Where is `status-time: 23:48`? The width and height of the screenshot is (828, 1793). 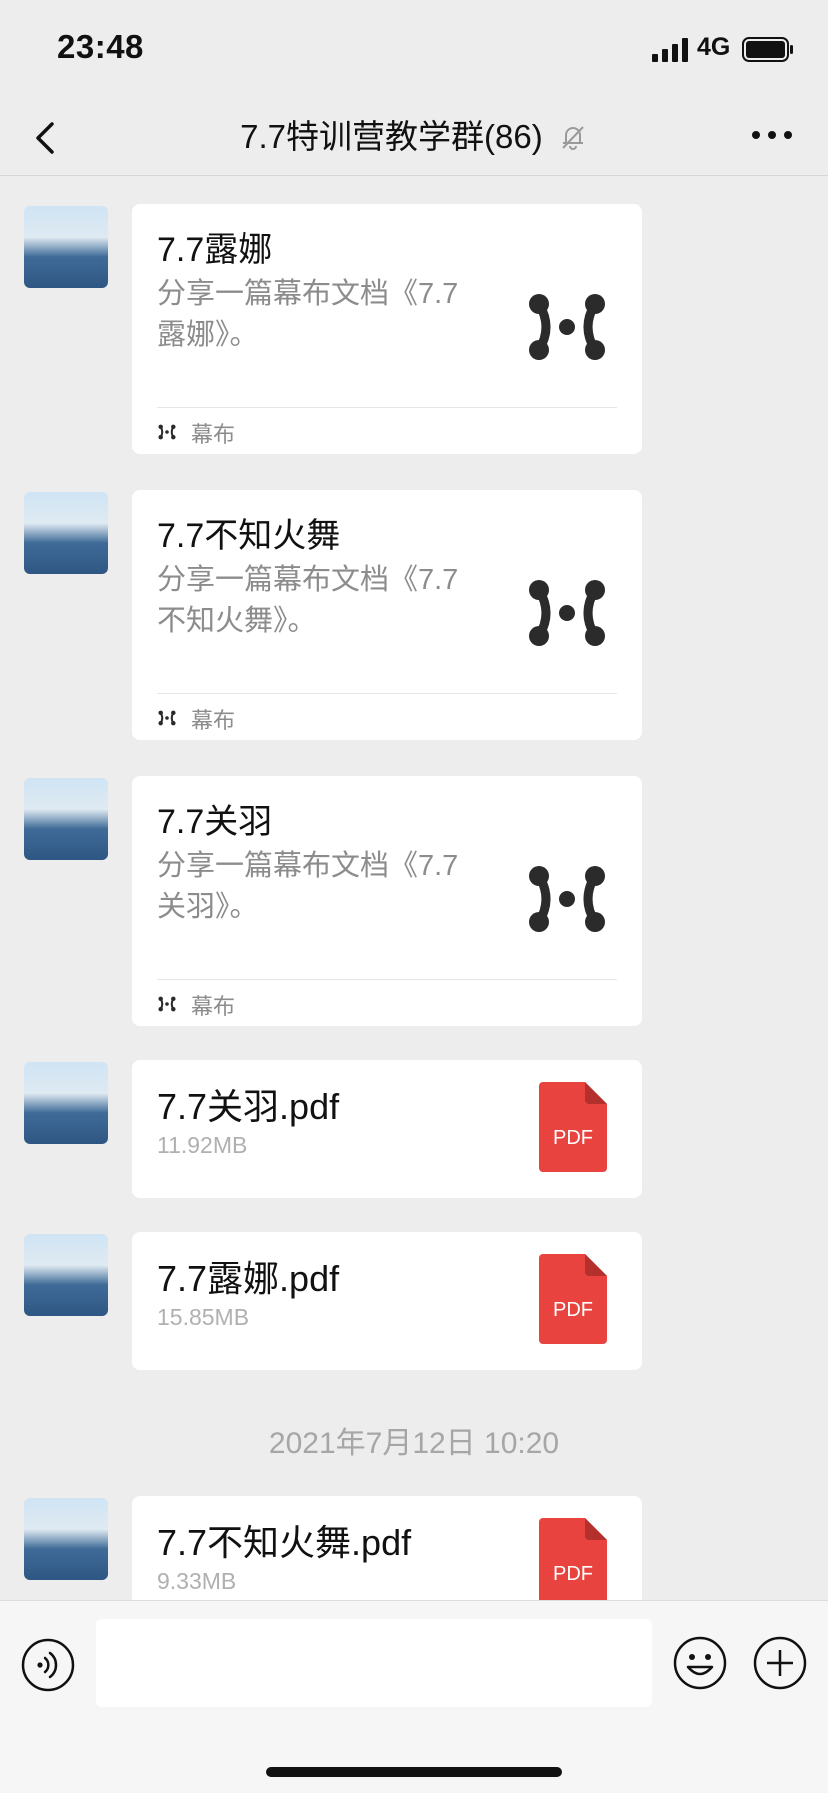
status-time: 23:48 is located at coordinates (100, 46).